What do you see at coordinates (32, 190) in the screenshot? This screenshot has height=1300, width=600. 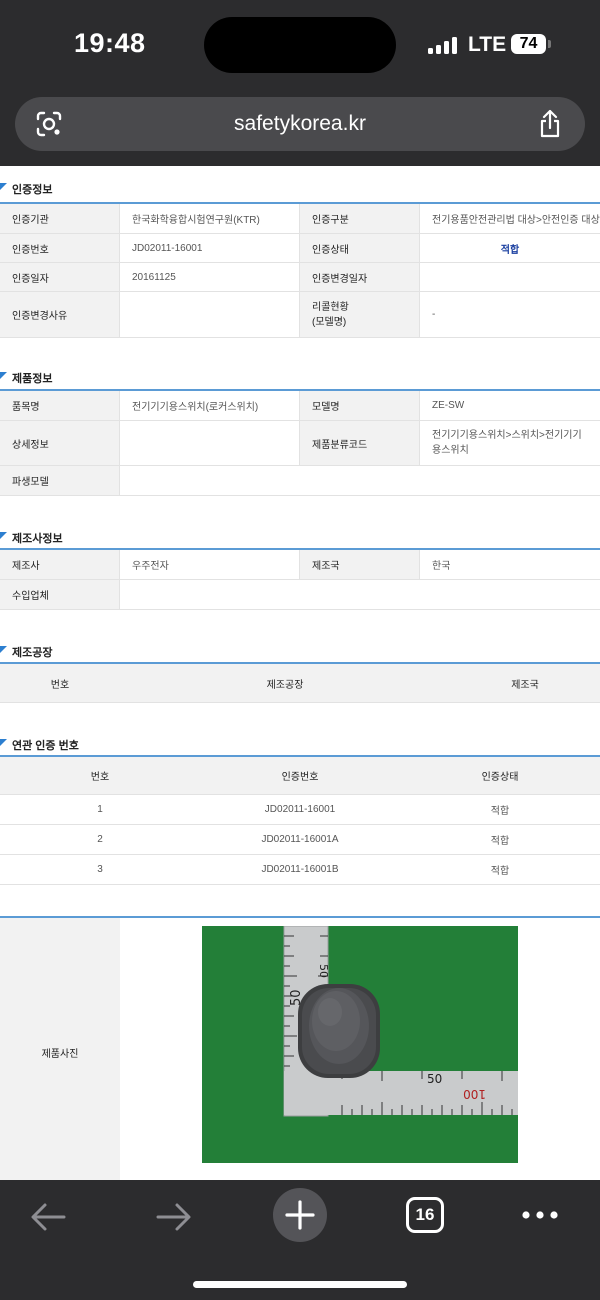 I see `section-title-cert: 인증정보` at bounding box center [32, 190].